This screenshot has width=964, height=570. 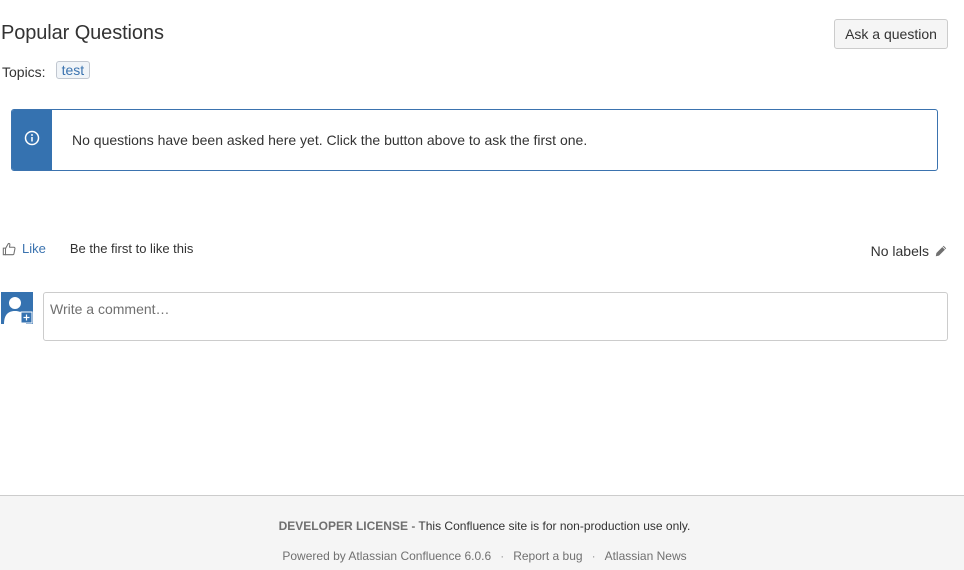 What do you see at coordinates (646, 556) in the screenshot?
I see `atlassian-news-link: Atlassian News` at bounding box center [646, 556].